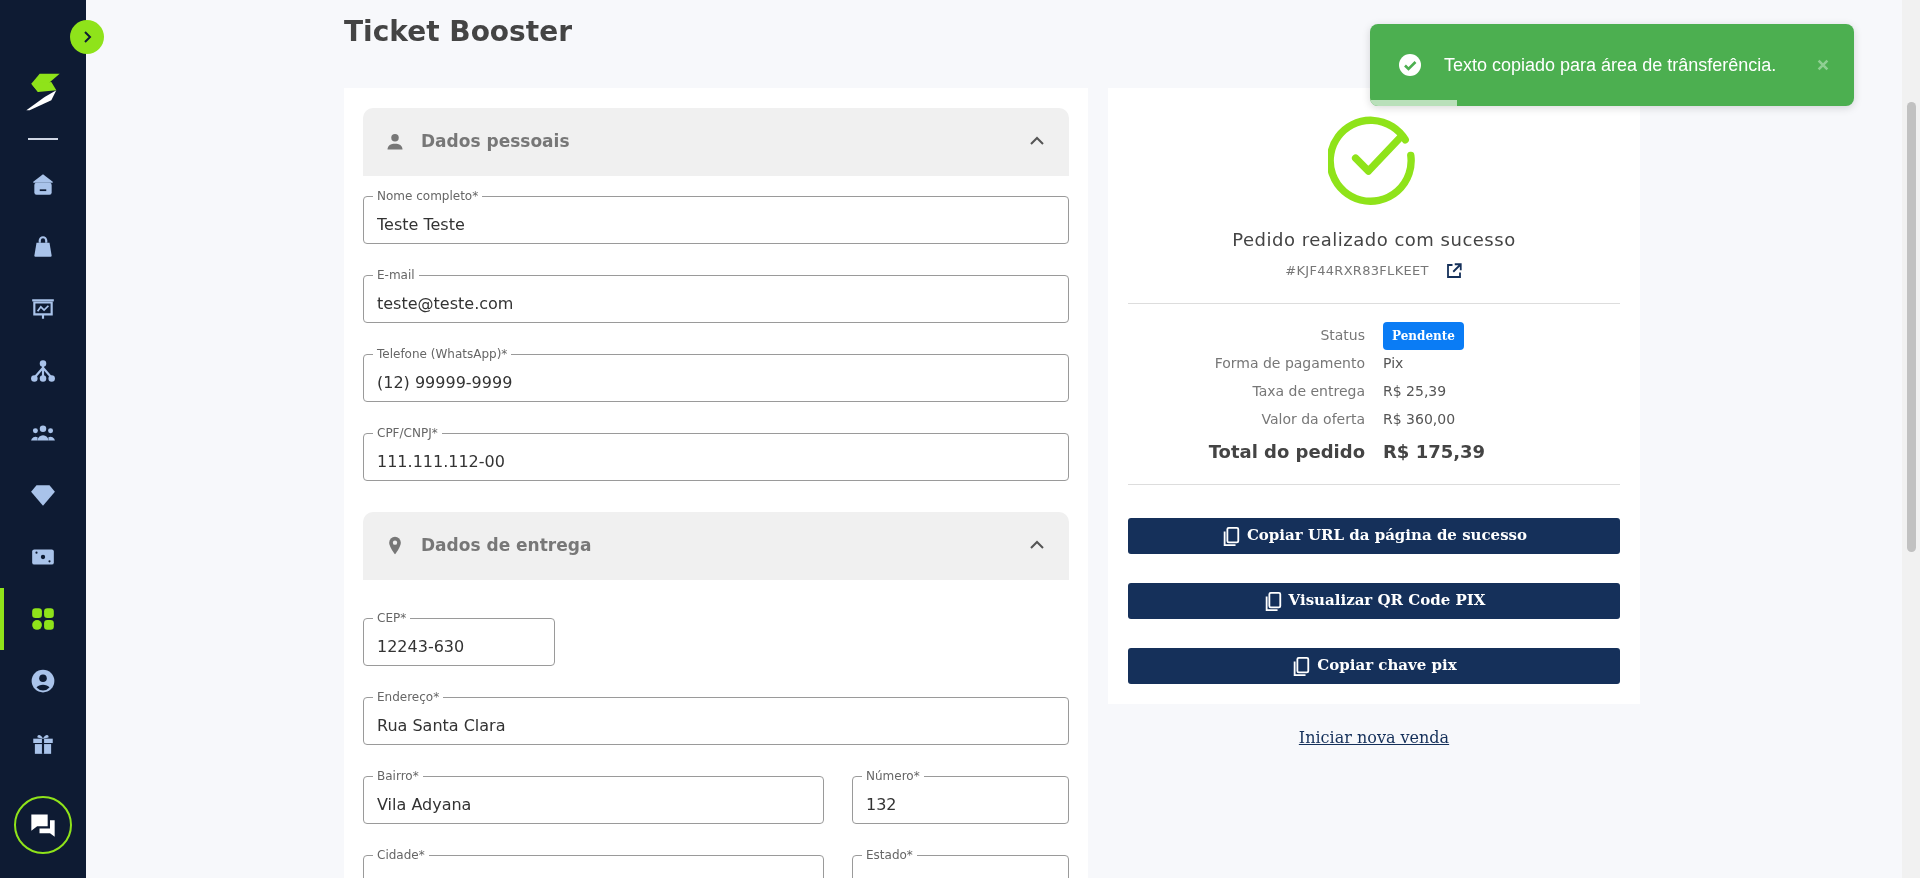 The height and width of the screenshot is (878, 1920). What do you see at coordinates (893, 776) in the screenshot?
I see `field-label: Número*` at bounding box center [893, 776].